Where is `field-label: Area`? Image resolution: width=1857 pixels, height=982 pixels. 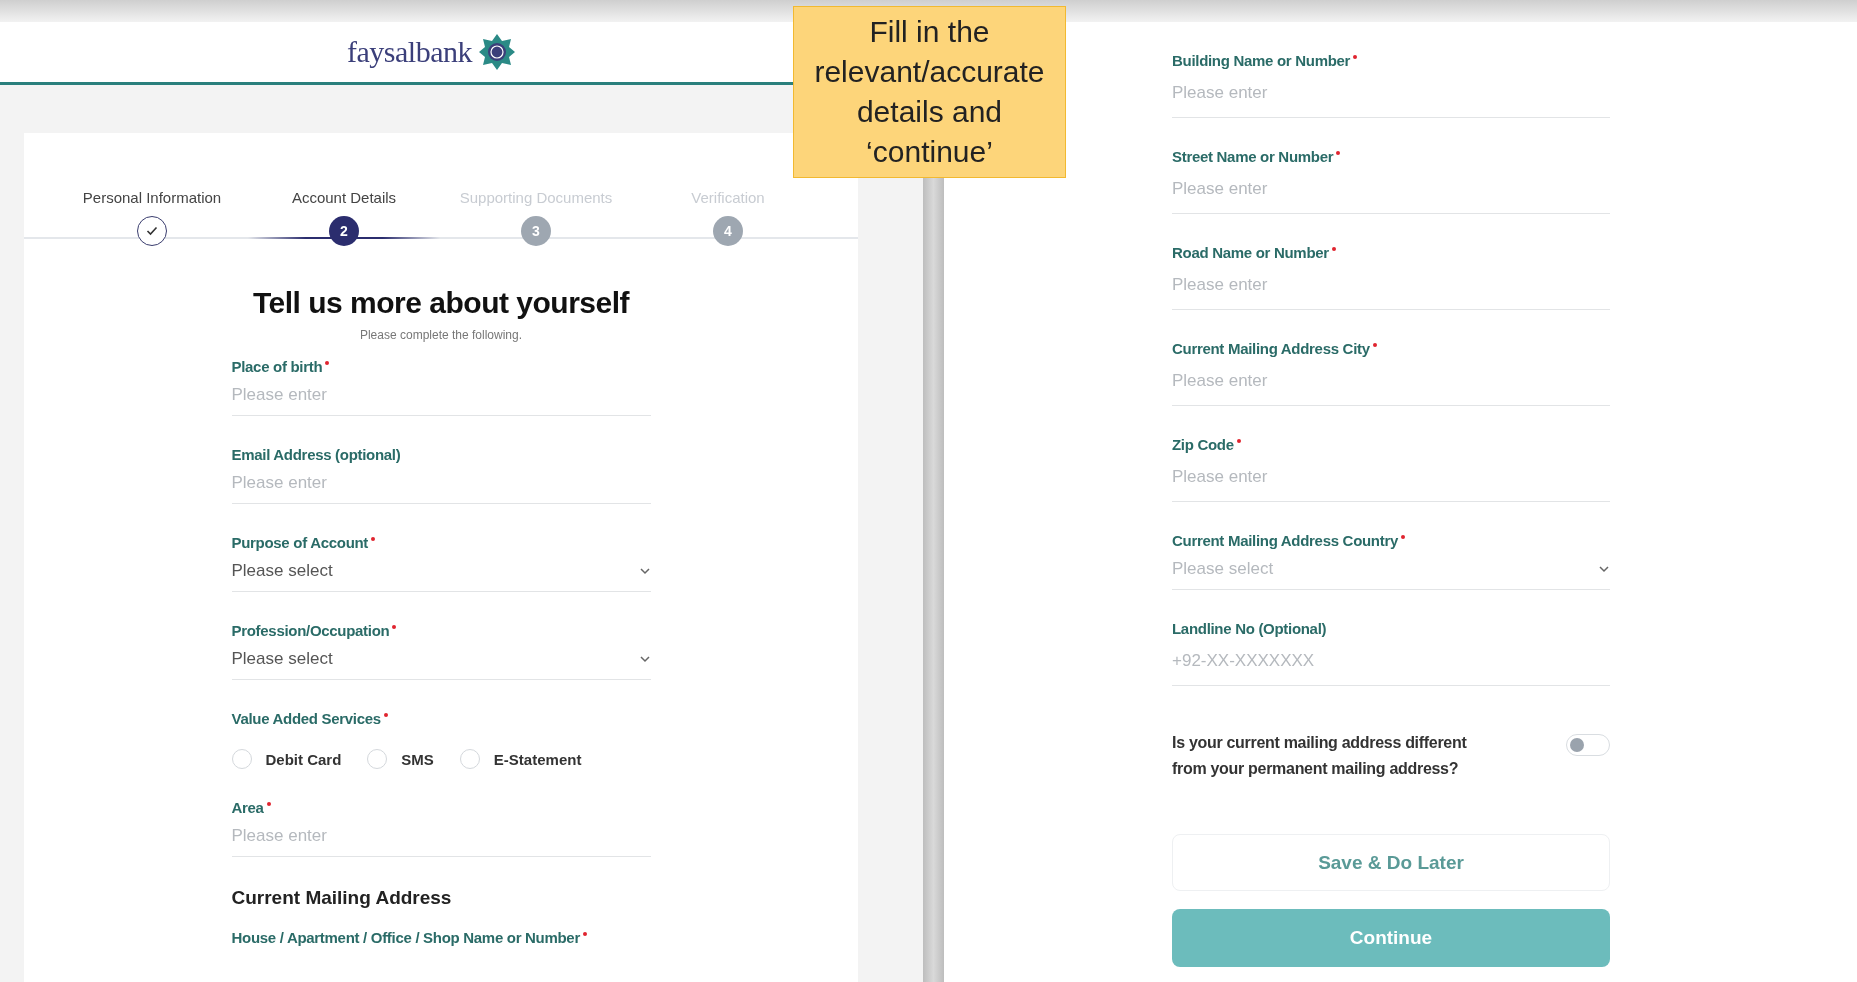 field-label: Area is located at coordinates (247, 807).